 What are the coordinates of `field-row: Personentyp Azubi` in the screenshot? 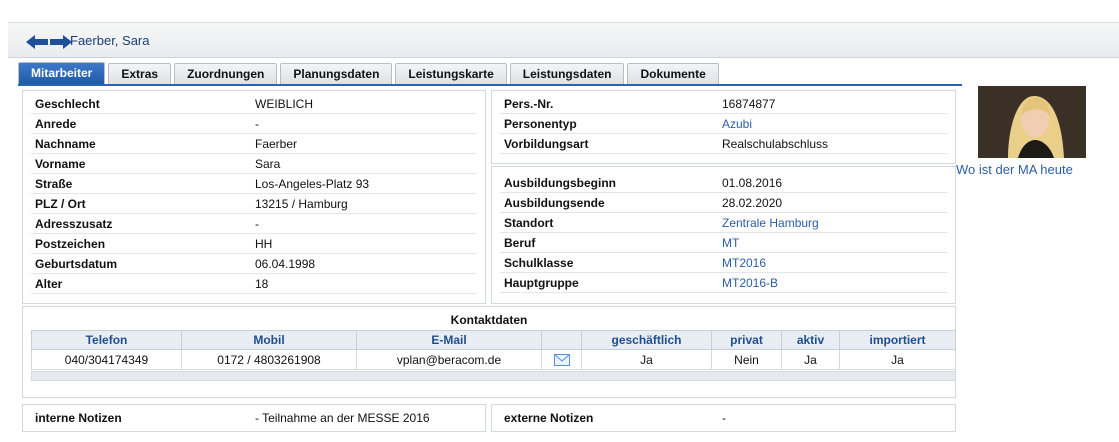 It's located at (723, 124).